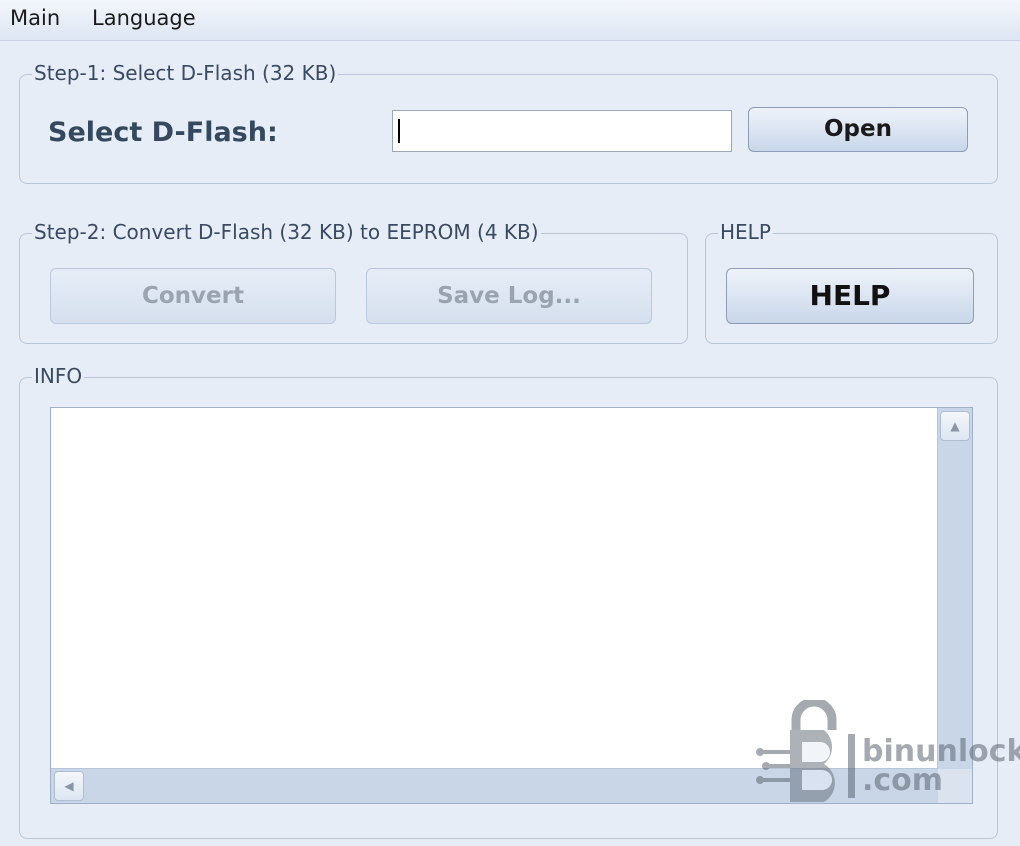 Image resolution: width=1020 pixels, height=846 pixels. Describe the element at coordinates (399, 131) in the screenshot. I see `text-caret` at that location.